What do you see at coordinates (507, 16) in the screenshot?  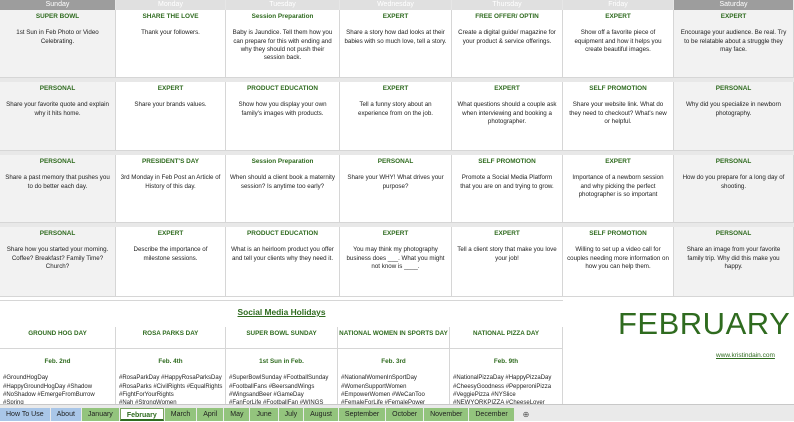 I see `post-category: FREE OFFER/ OPTIN` at bounding box center [507, 16].